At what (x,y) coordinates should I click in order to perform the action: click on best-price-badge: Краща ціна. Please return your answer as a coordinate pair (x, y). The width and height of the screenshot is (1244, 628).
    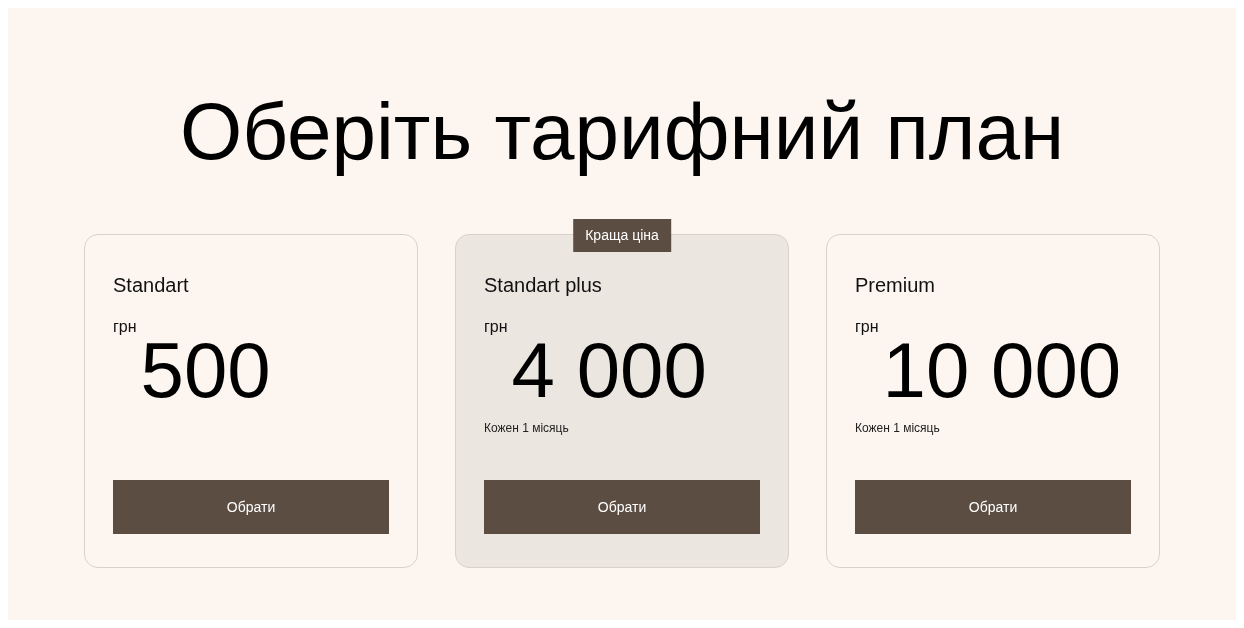
    Looking at the image, I should click on (622, 235).